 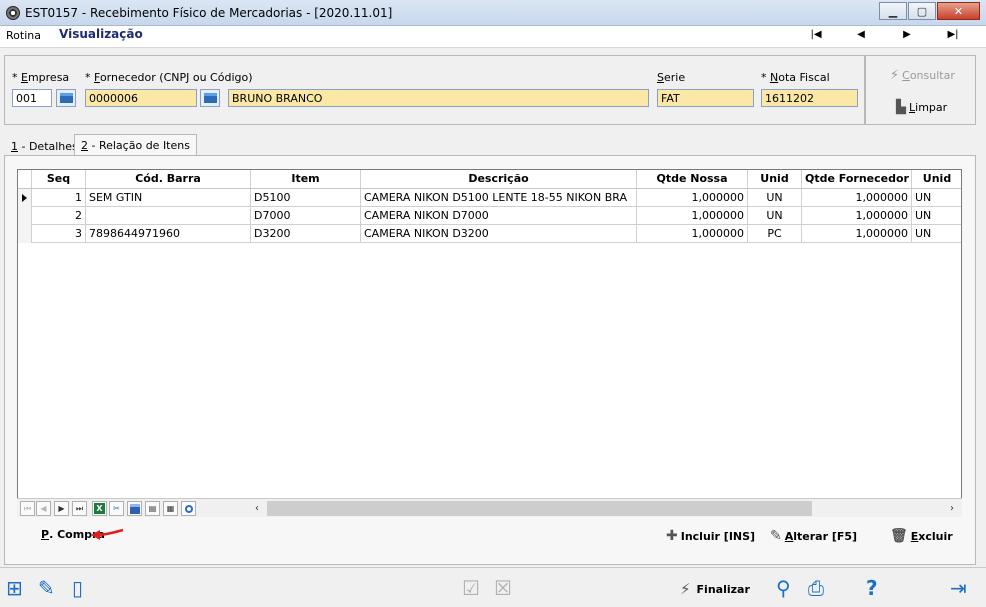 I want to click on incluir-button: ✚ Incluir [INS], so click(x=710, y=536).